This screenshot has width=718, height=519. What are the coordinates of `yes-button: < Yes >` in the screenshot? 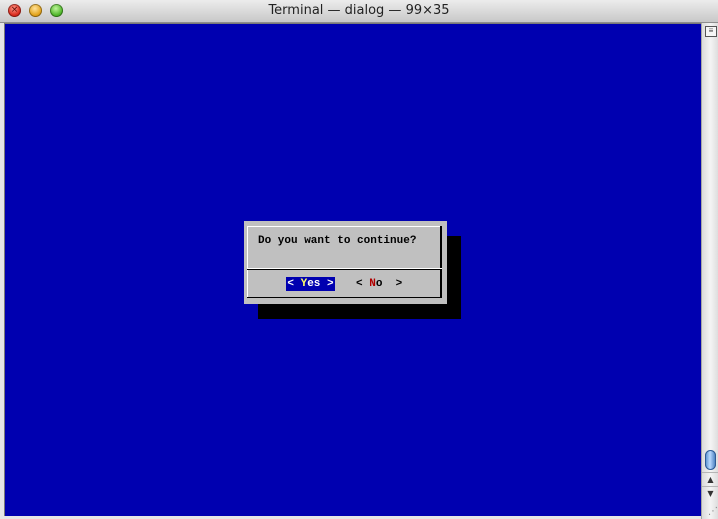 It's located at (310, 284).